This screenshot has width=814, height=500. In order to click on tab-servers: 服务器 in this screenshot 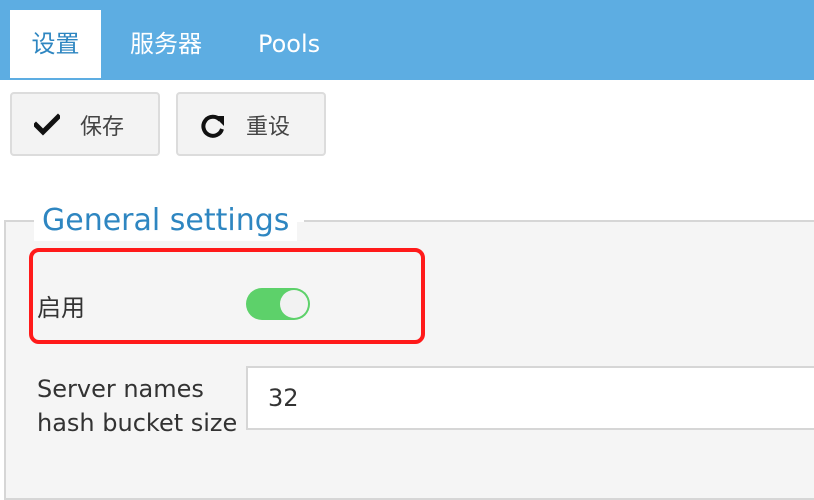, I will do `click(166, 44)`.